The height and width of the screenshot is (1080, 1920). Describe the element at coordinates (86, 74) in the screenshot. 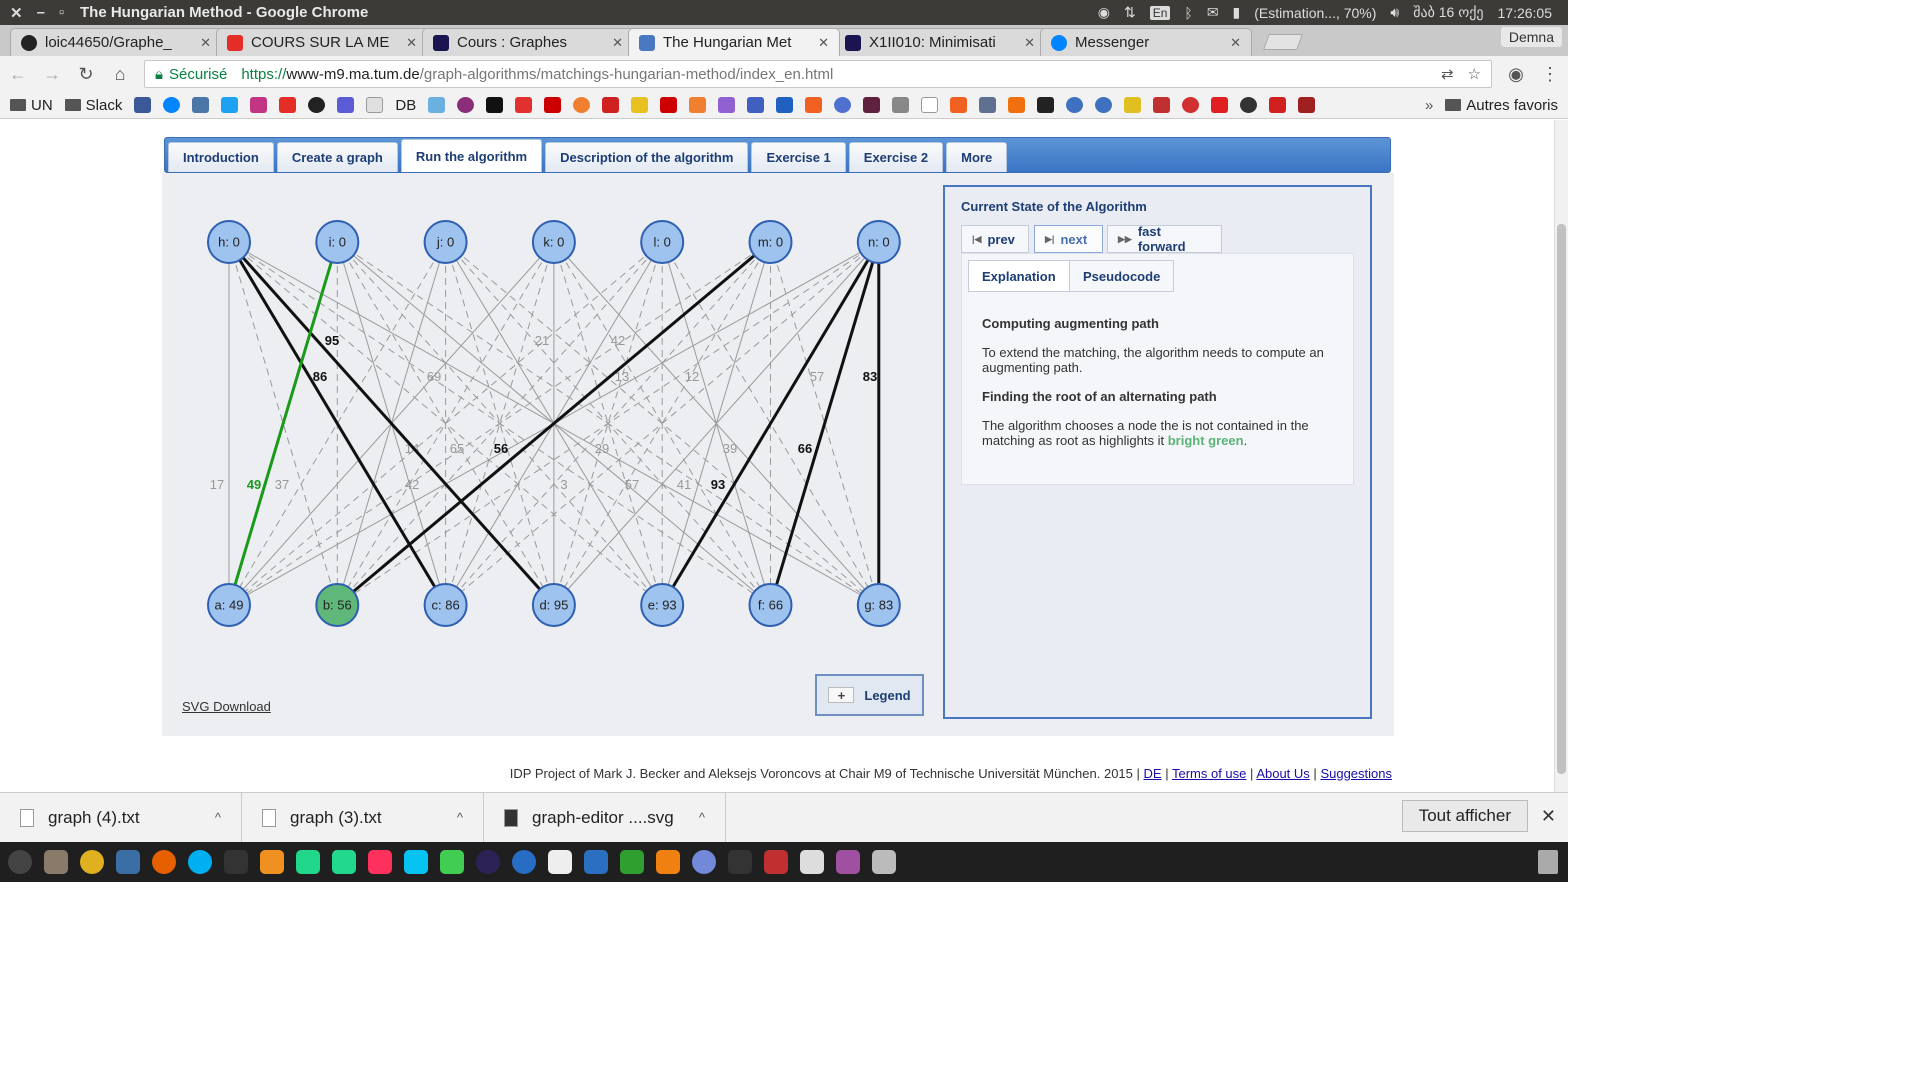

I see `reload-icon: ↻` at that location.